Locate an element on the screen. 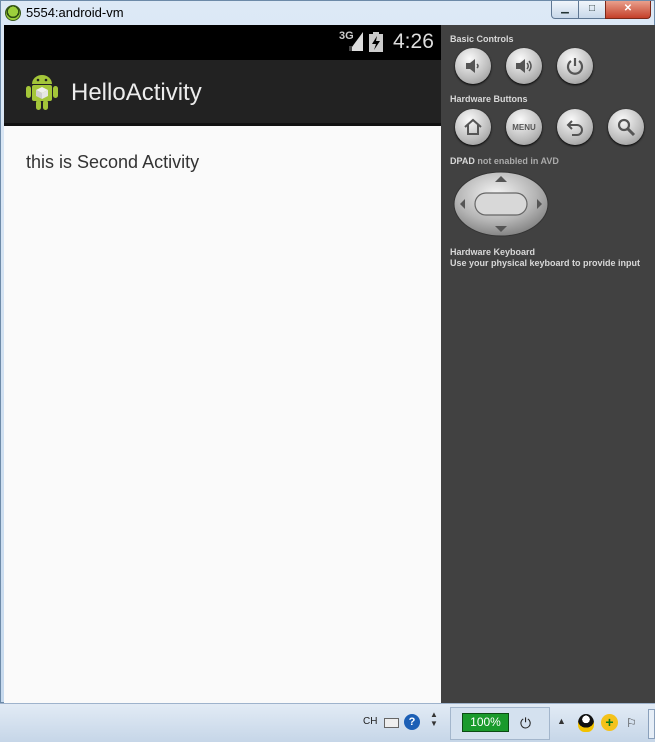 This screenshot has height=742, width=655. back-arrow-icon is located at coordinates (574, 128).